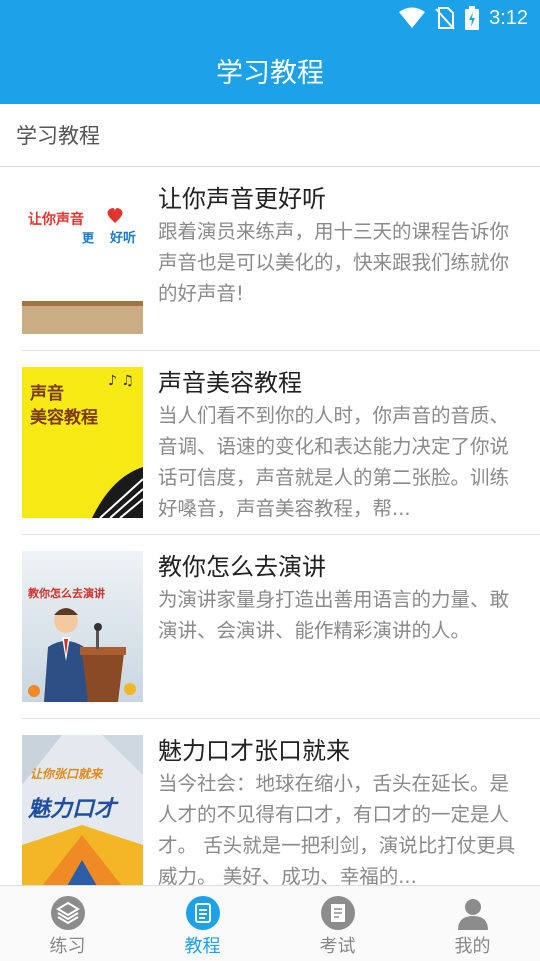  What do you see at coordinates (82, 442) in the screenshot?
I see `item-thumbnail: ♪ ♫ 声音 美容教程` at bounding box center [82, 442].